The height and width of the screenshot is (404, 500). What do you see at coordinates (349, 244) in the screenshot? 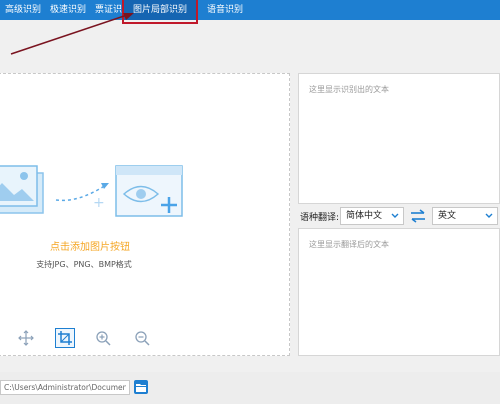
I see `translated-text-placeholder: 这里显示翻译后的文本` at bounding box center [349, 244].